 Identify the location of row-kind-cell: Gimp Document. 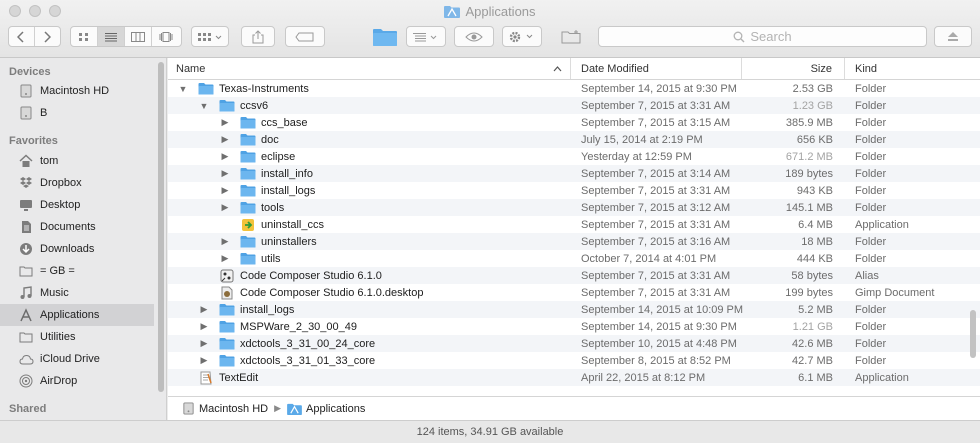
(895, 292).